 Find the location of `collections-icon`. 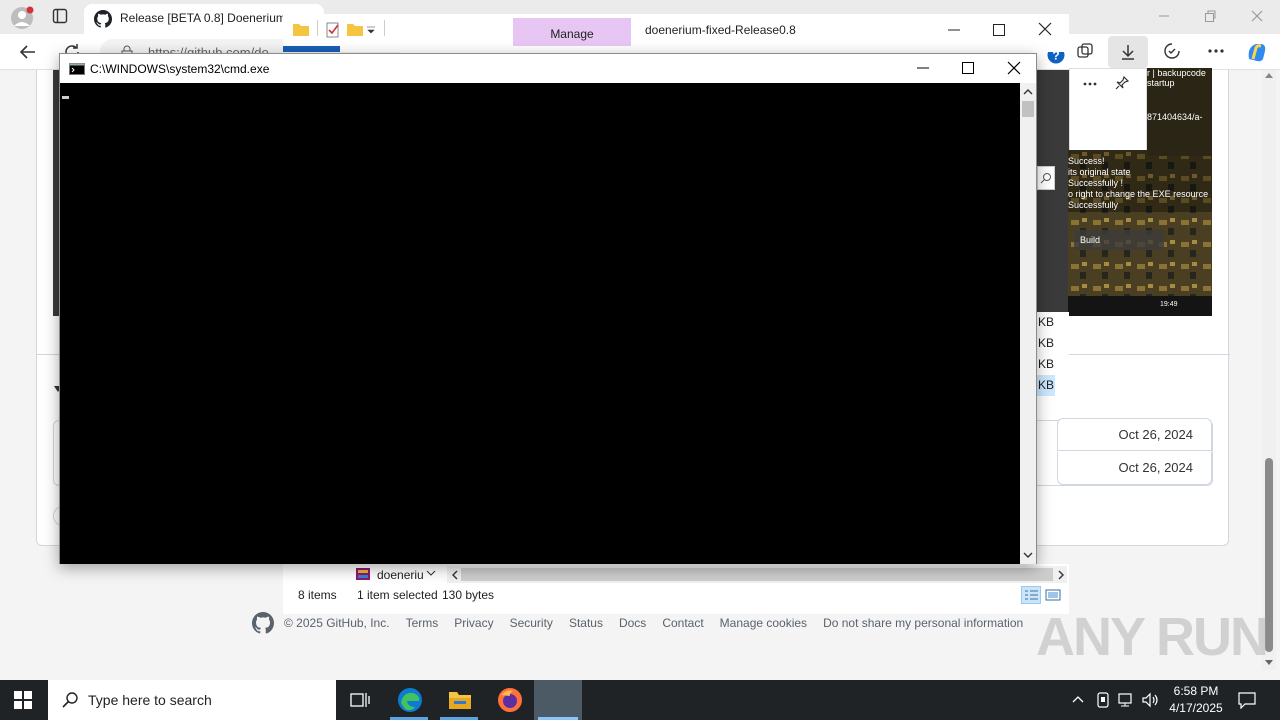

collections-icon is located at coordinates (1085, 51).